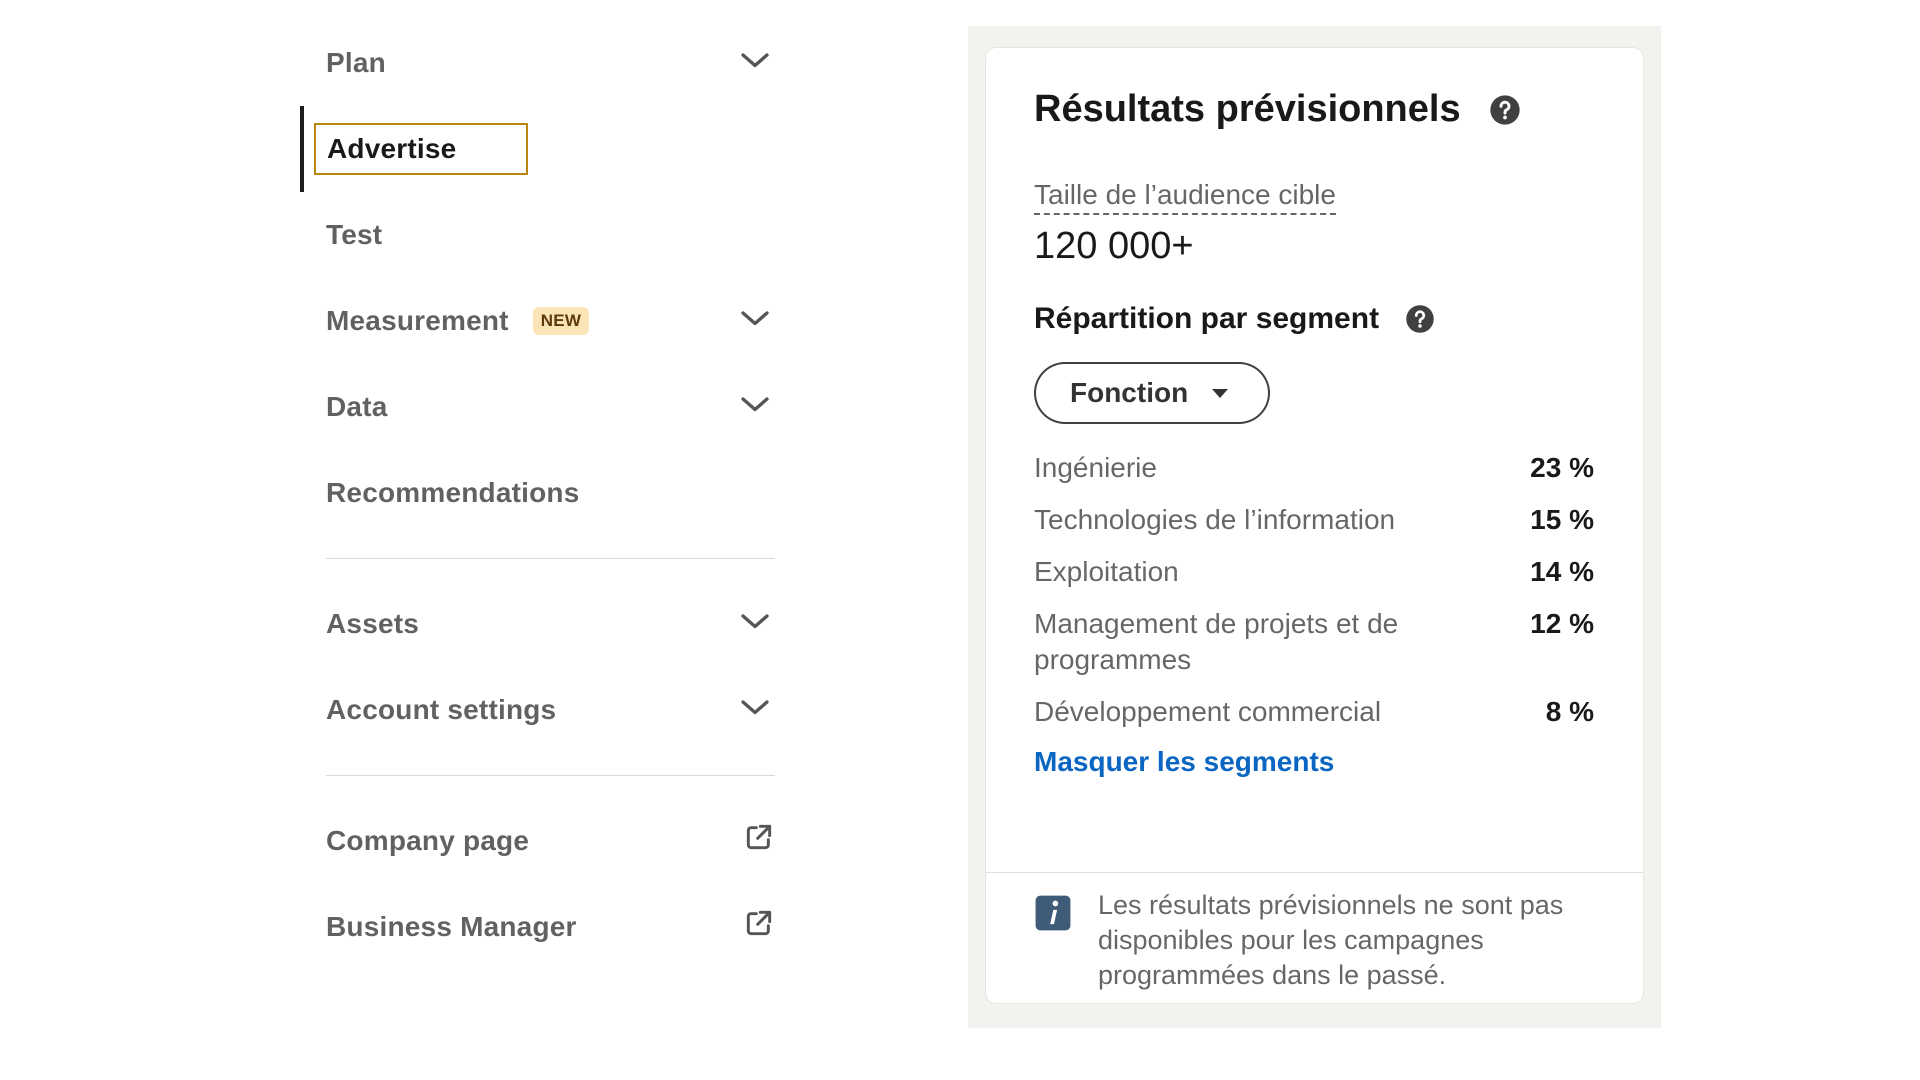 The height and width of the screenshot is (1080, 1920). Describe the element at coordinates (1220, 393) in the screenshot. I see `caret-down-icon` at that location.